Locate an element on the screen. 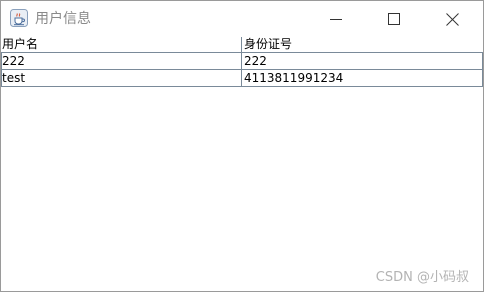  watermark: CSDN @小码叔 is located at coordinates (422, 277).